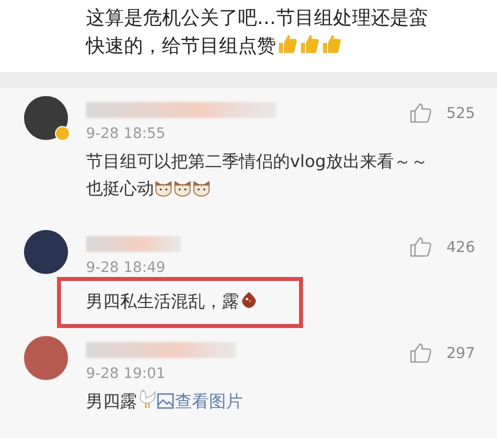  Describe the element at coordinates (126, 374) in the screenshot. I see `comment-time: 9-28 19:01` at that location.